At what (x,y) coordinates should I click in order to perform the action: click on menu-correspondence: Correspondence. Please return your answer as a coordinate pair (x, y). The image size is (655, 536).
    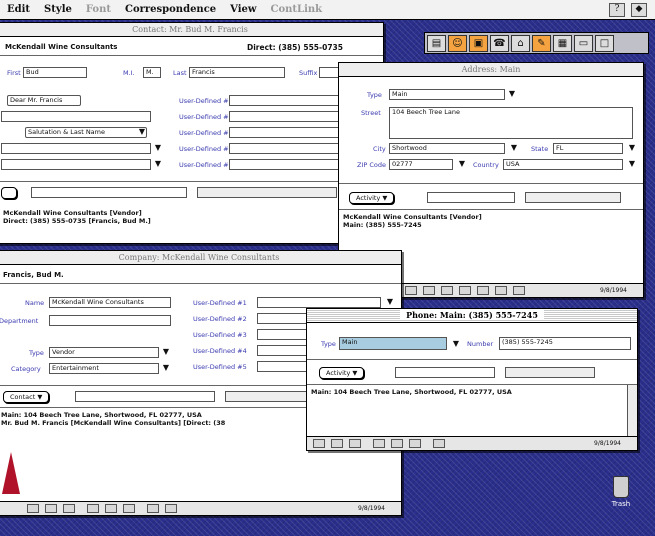
    Looking at the image, I should click on (170, 9).